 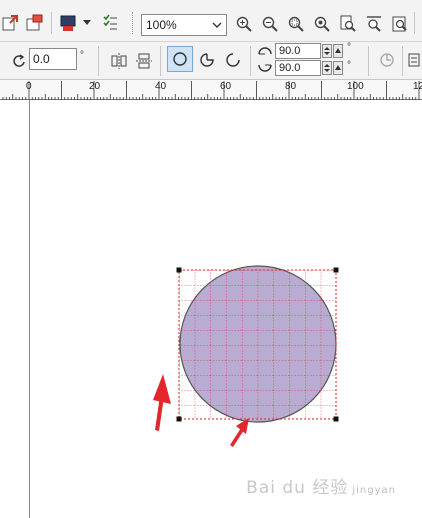 I want to click on zoom-all-icon, so click(x=322, y=24).